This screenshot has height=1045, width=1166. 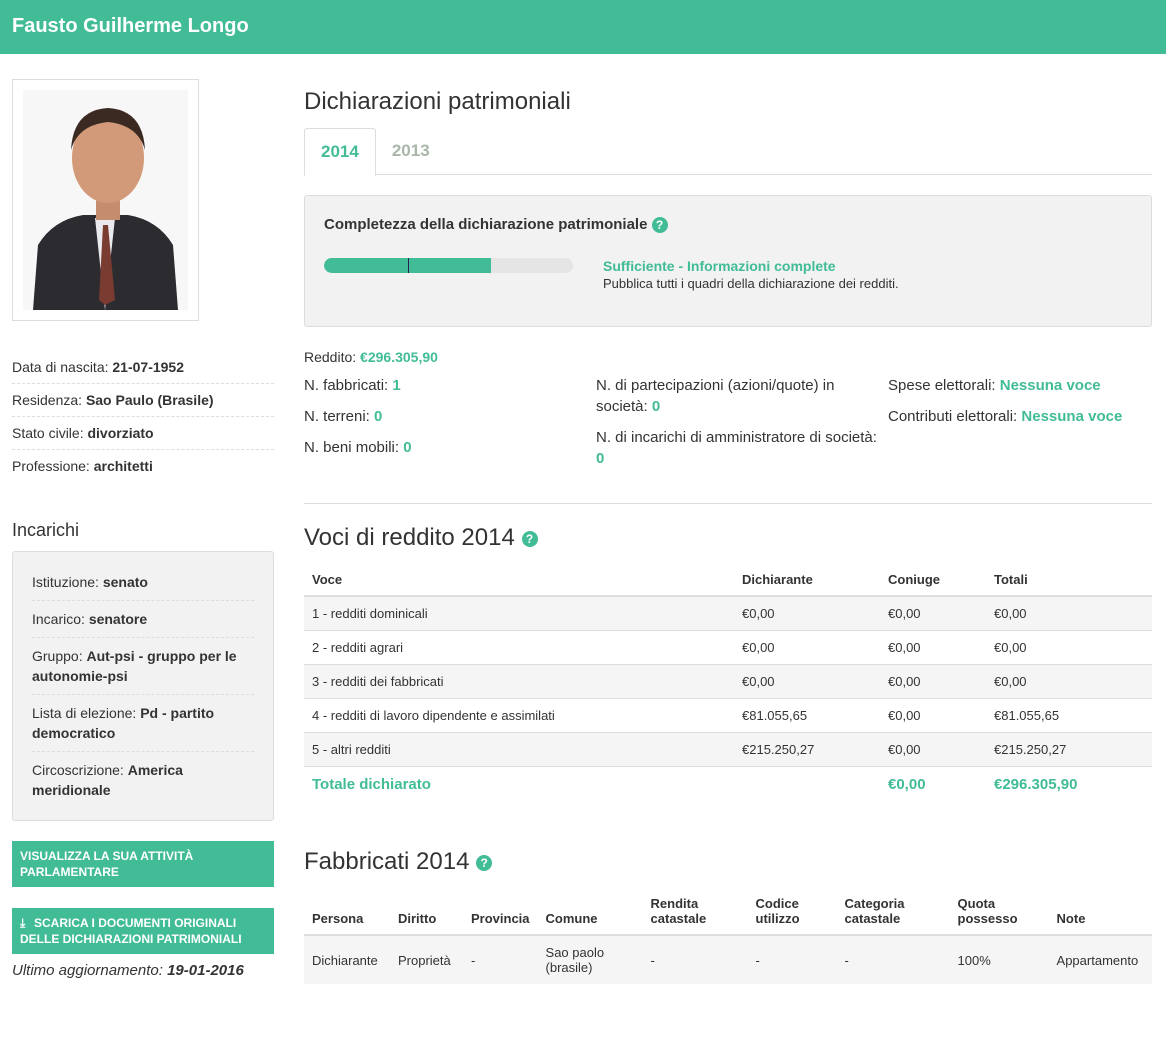 I want to click on column-header: Provincia, so click(x=500, y=912).